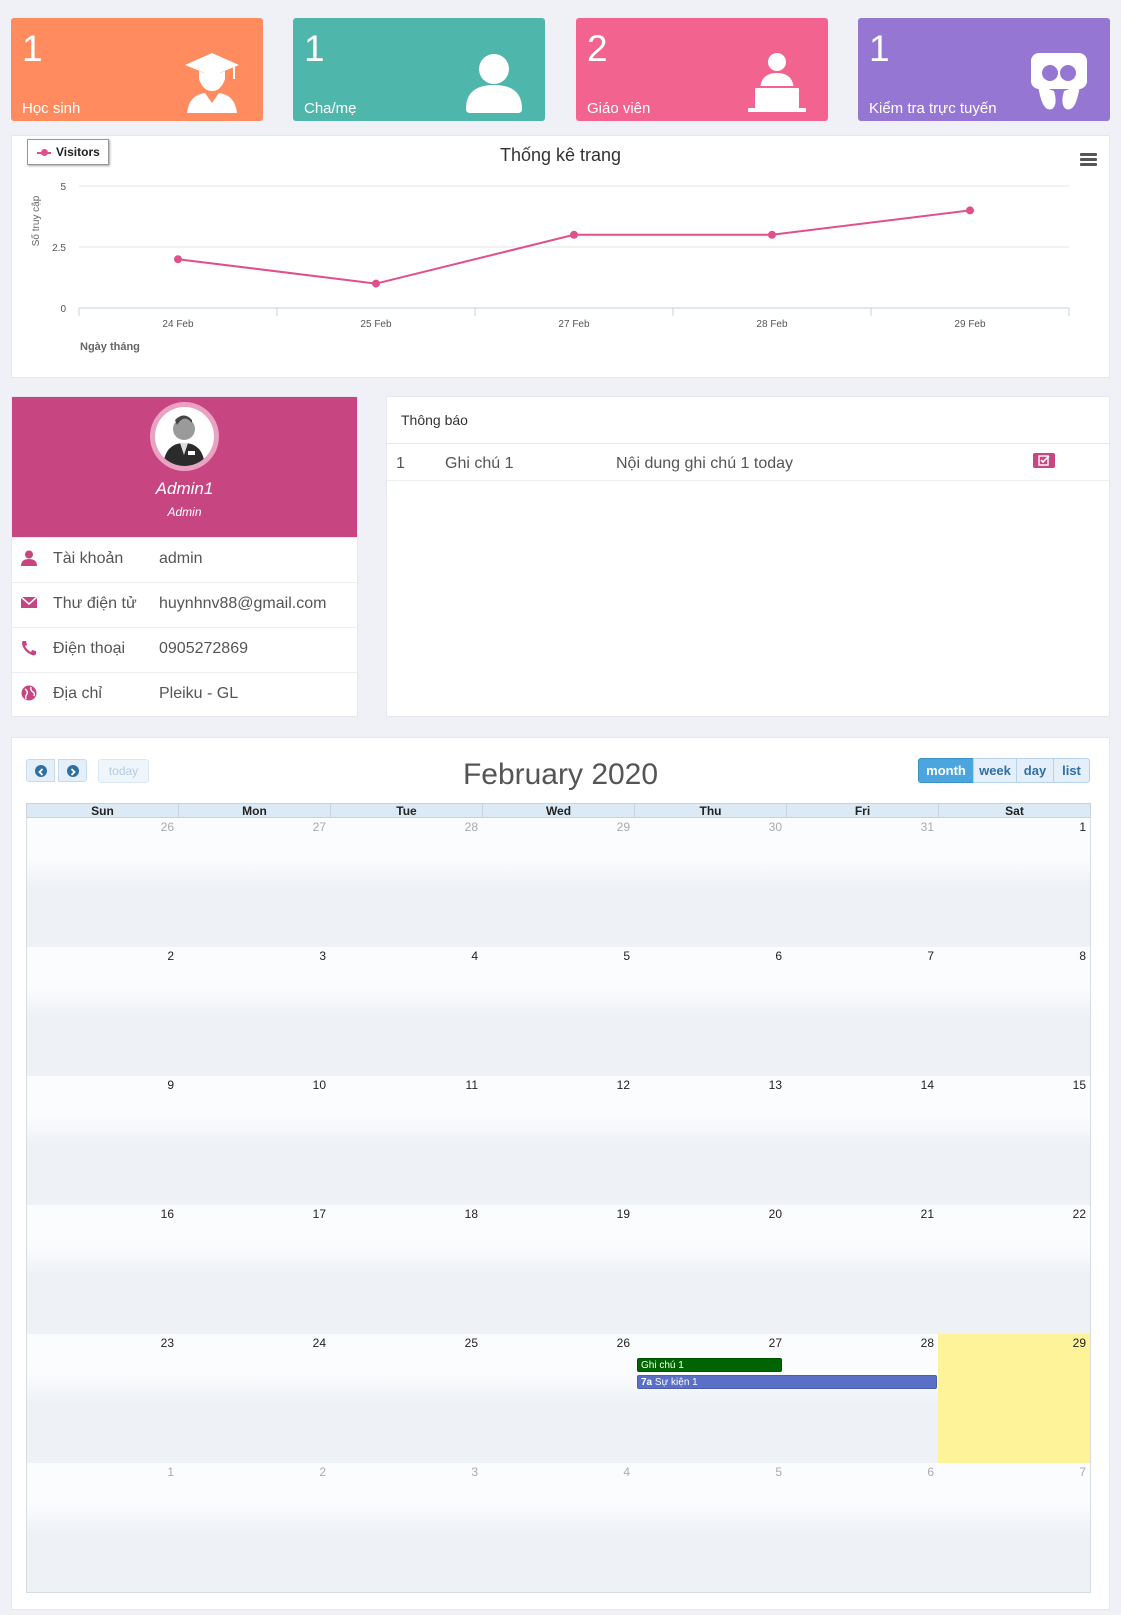 The width and height of the screenshot is (1121, 1615). Describe the element at coordinates (494, 83) in the screenshot. I see `user-icon` at that location.